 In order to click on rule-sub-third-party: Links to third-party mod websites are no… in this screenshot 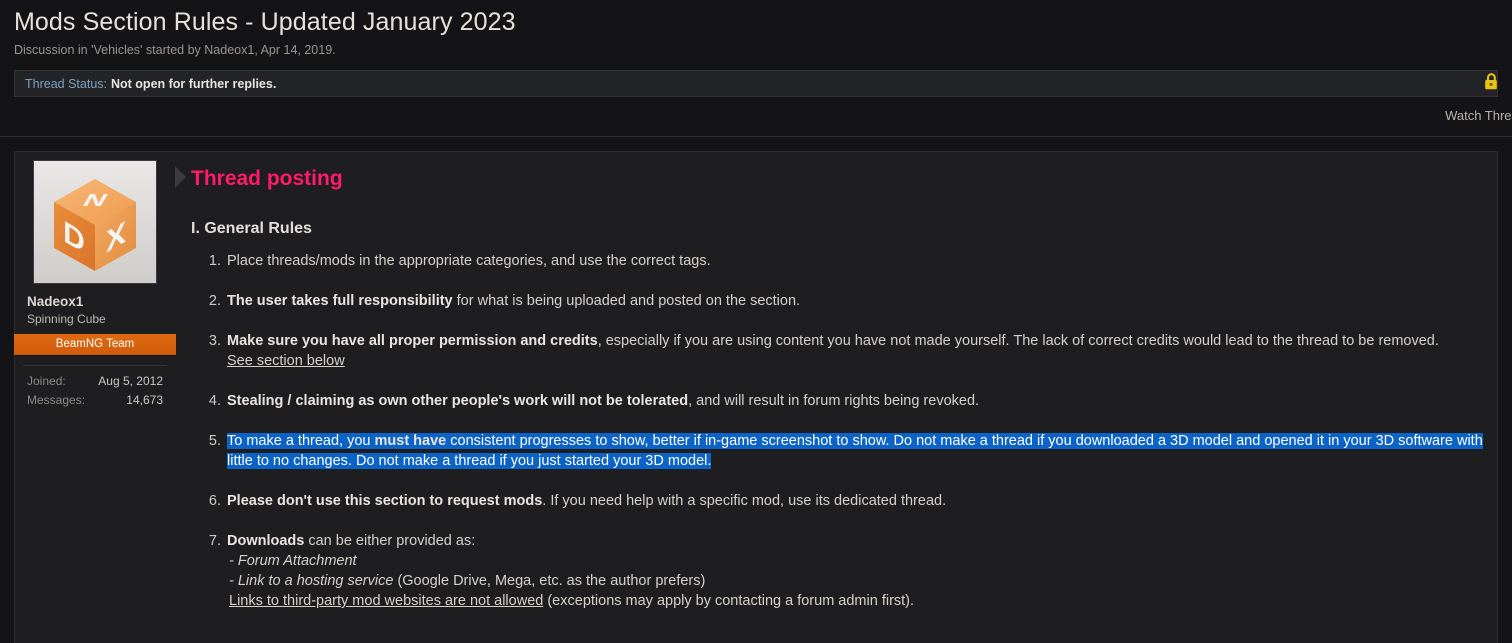, I will do `click(859, 601)`.